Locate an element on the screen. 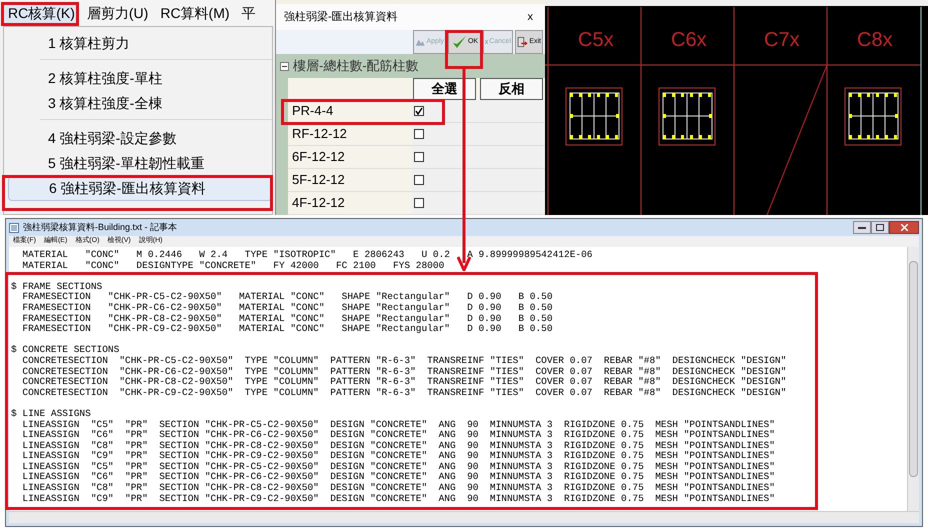 The width and height of the screenshot is (928, 530). text-line: FRAMESECTION "CHK-PR-C9-C2-90X50" MATERIAL "CONC" SHAPE "Rectangular" D 0.90 B 0.50 is located at coordinates (287, 329).